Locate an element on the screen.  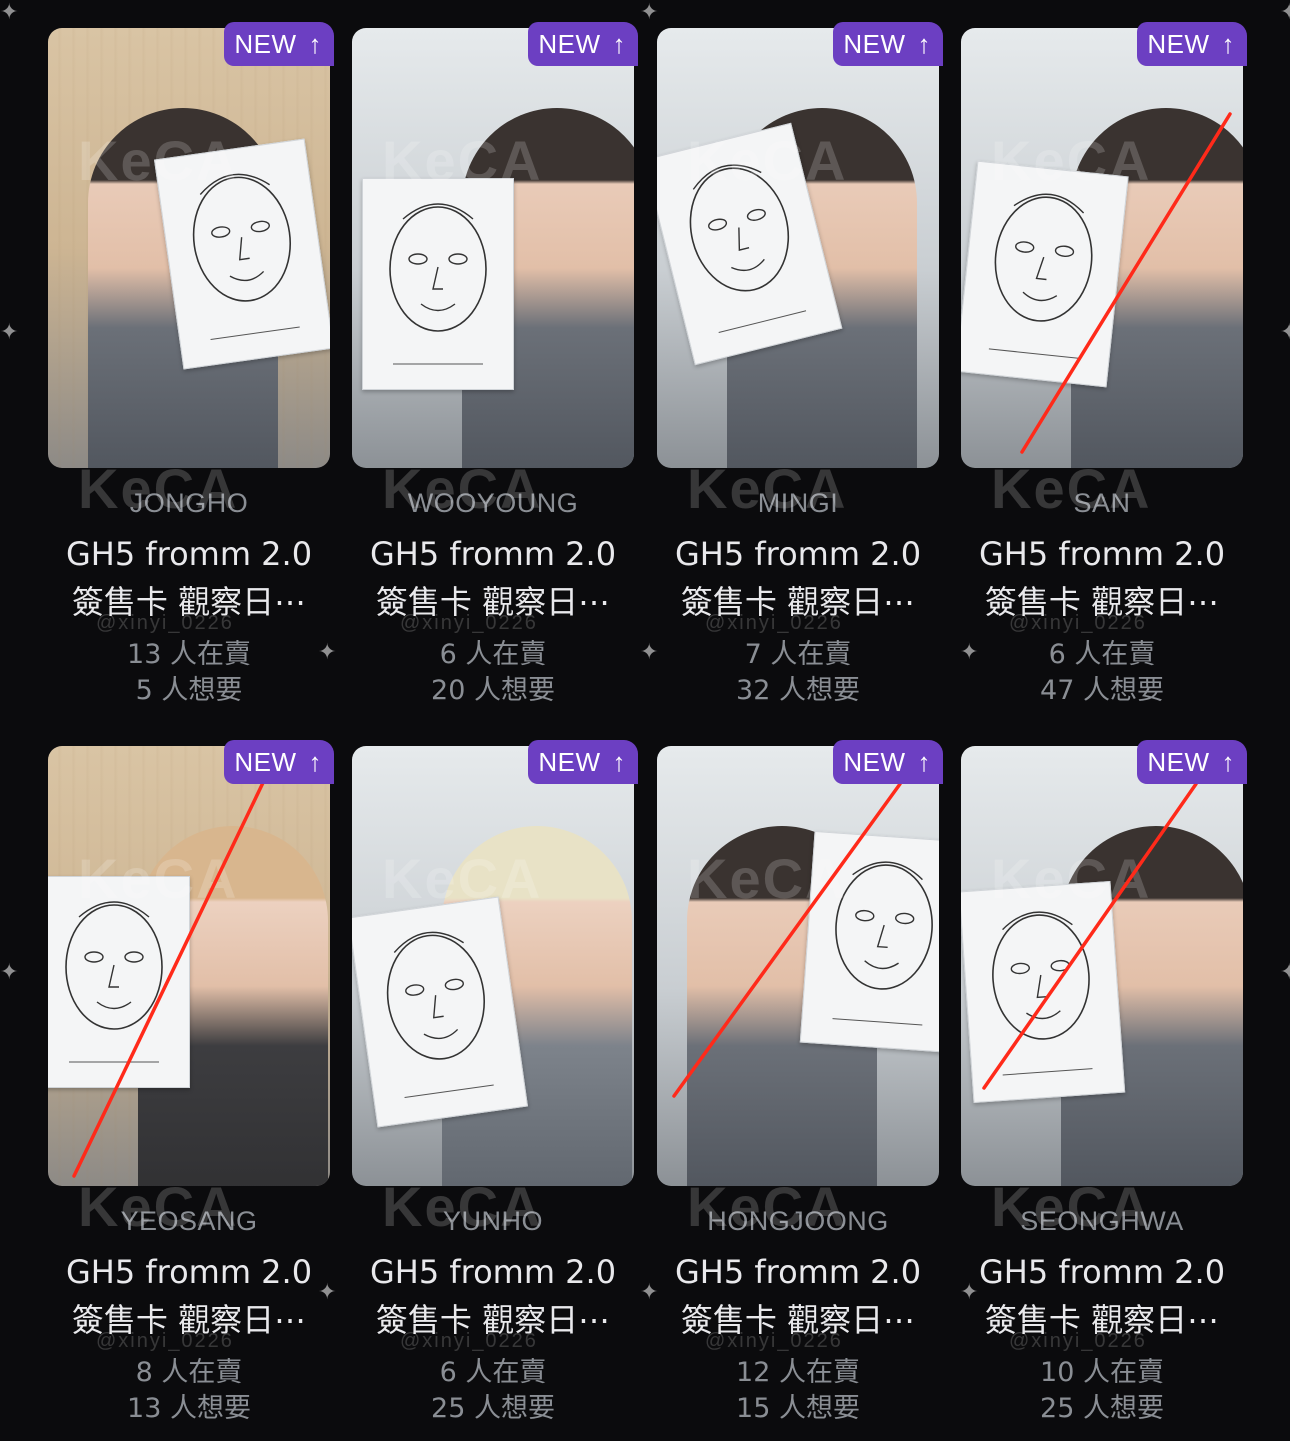
wanting-count: 47 人想要 is located at coordinates (1102, 690).